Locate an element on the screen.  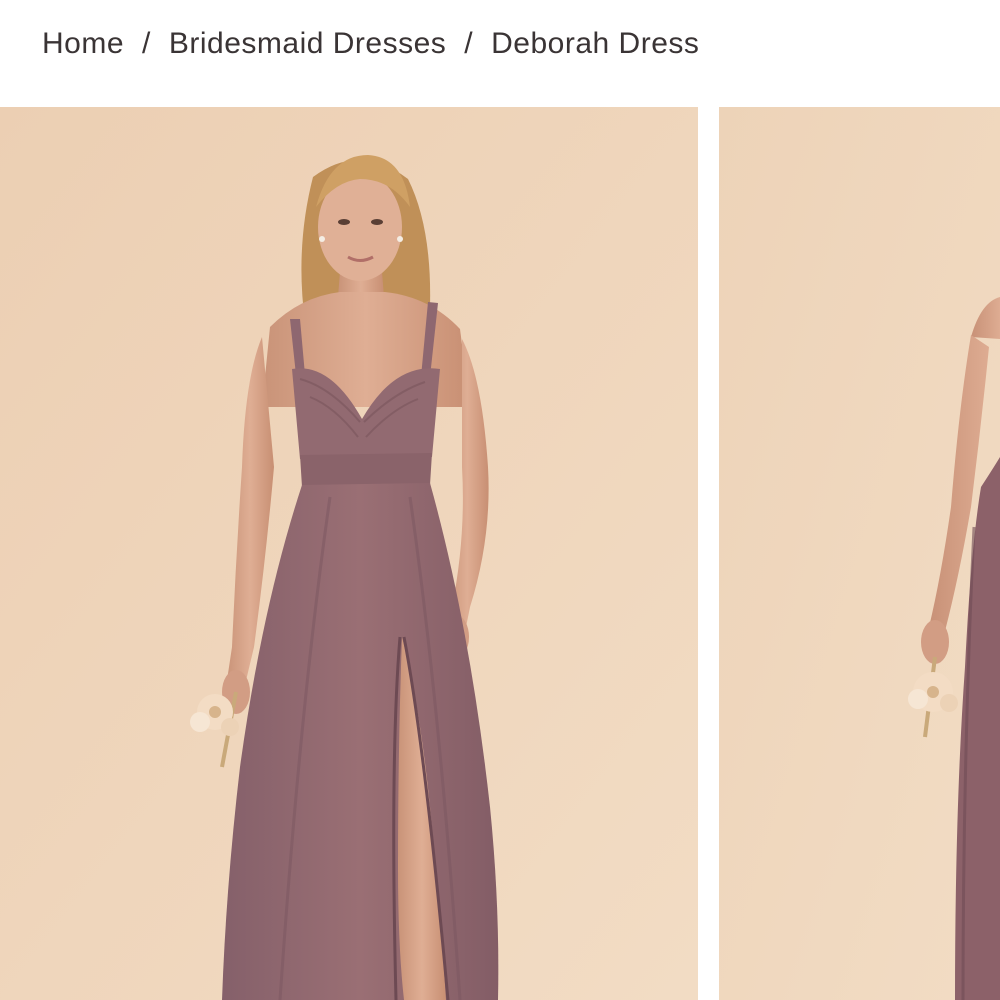
breadcrumb-home-link: Home is located at coordinates (83, 44).